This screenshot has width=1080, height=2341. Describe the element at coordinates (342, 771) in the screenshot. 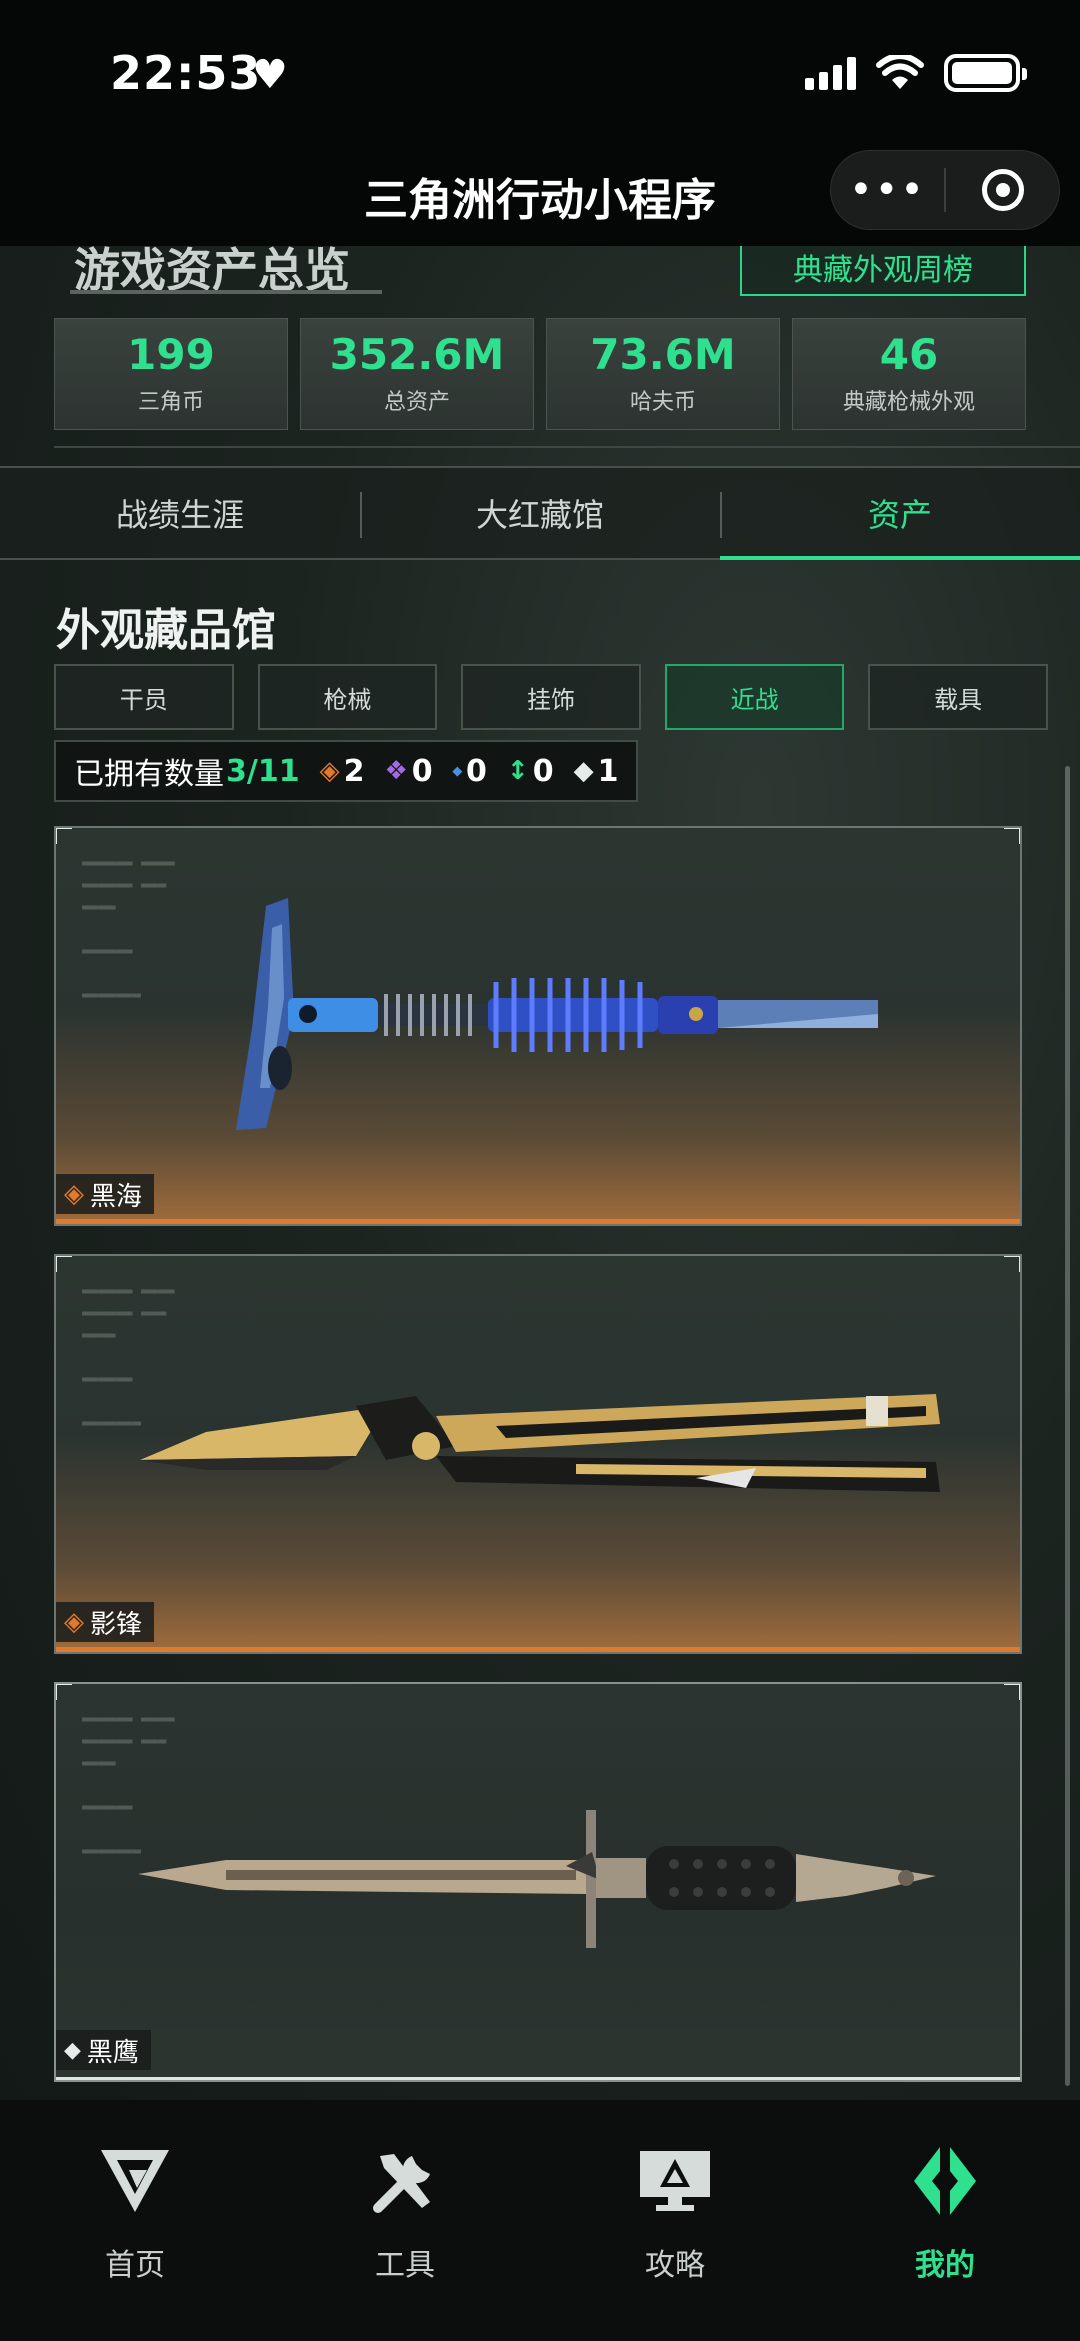

I see `rarity-count-orange: ◈ 2` at that location.